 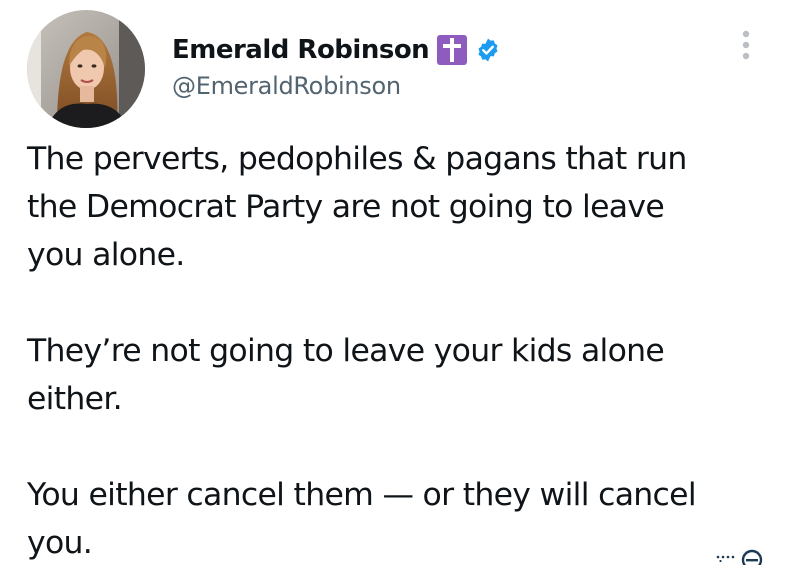 What do you see at coordinates (301, 50) in the screenshot?
I see `display-name: Emerald Robinson` at bounding box center [301, 50].